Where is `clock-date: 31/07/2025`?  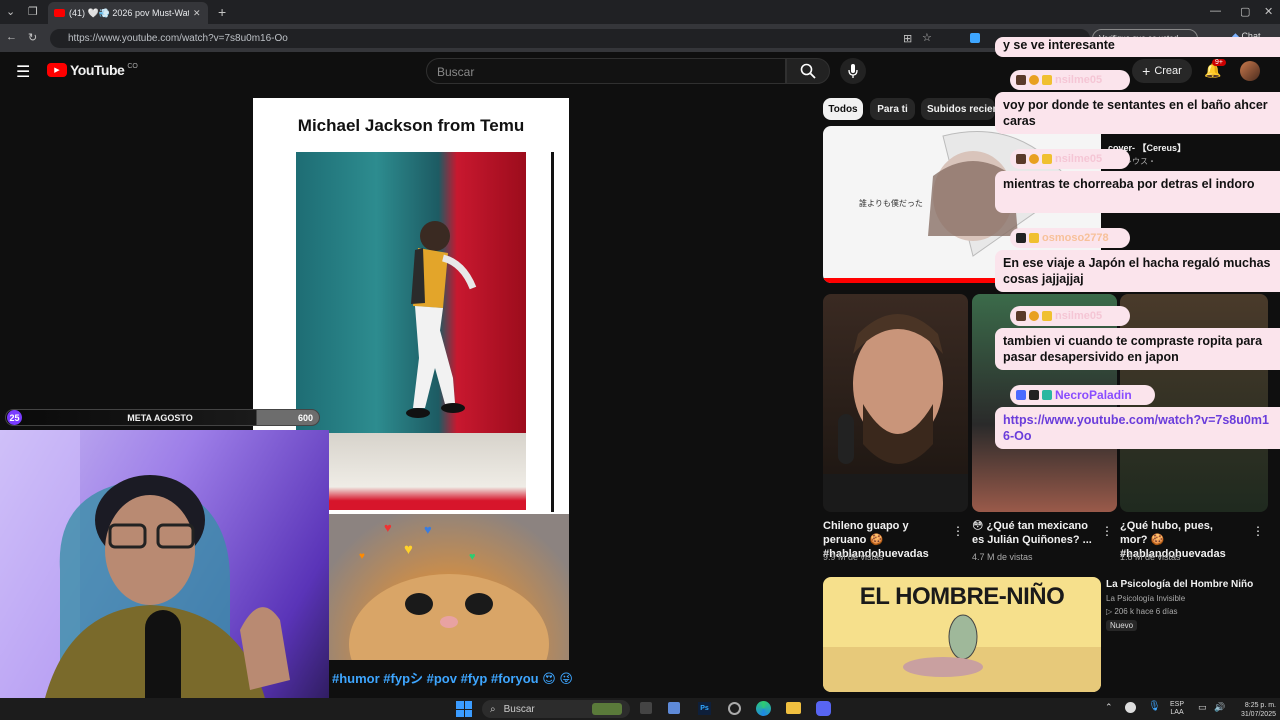 clock-date: 31/07/2025 is located at coordinates (1258, 714).